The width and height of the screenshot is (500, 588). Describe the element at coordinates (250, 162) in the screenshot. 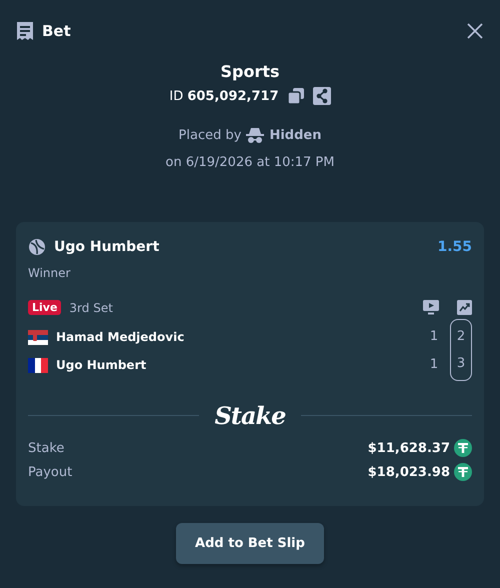

I see `placed-date: on 6/19/2026 at 10:17 PM` at that location.